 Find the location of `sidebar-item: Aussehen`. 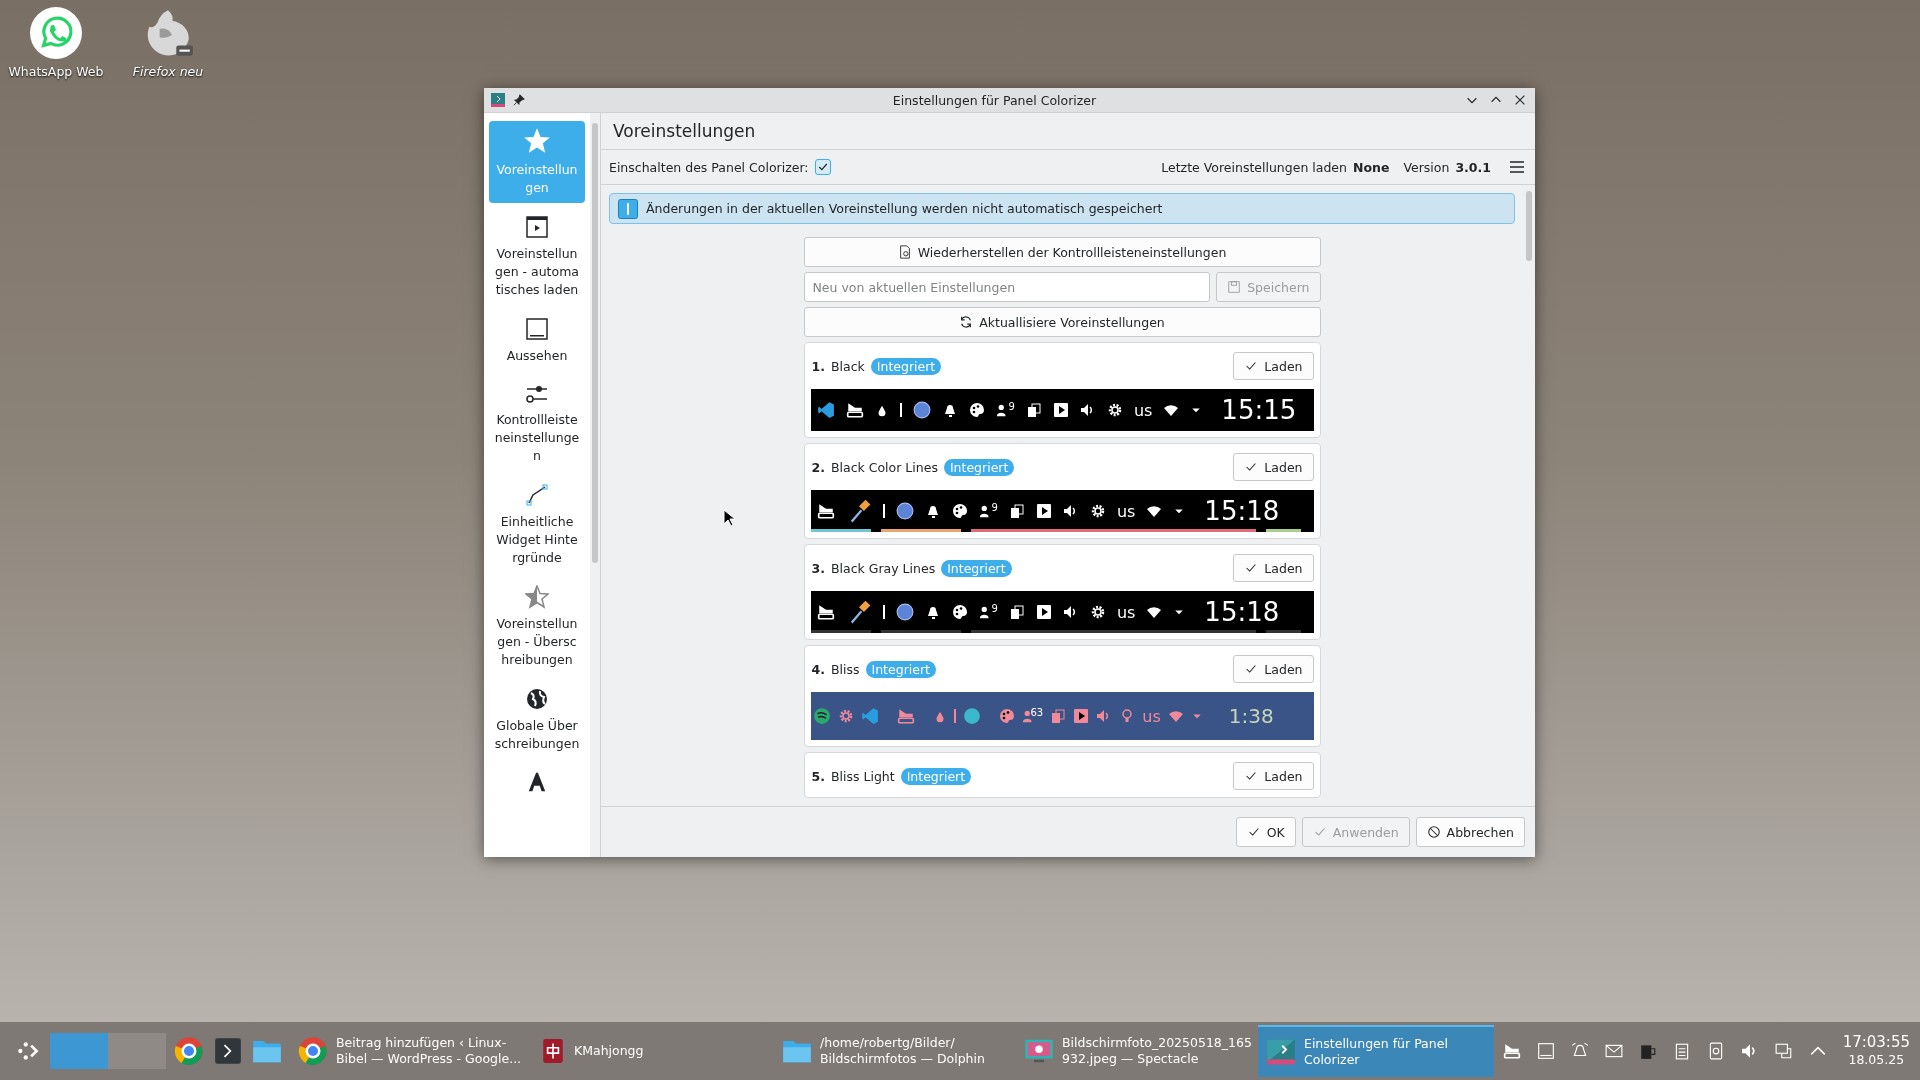

sidebar-item: Aussehen is located at coordinates (537, 341).